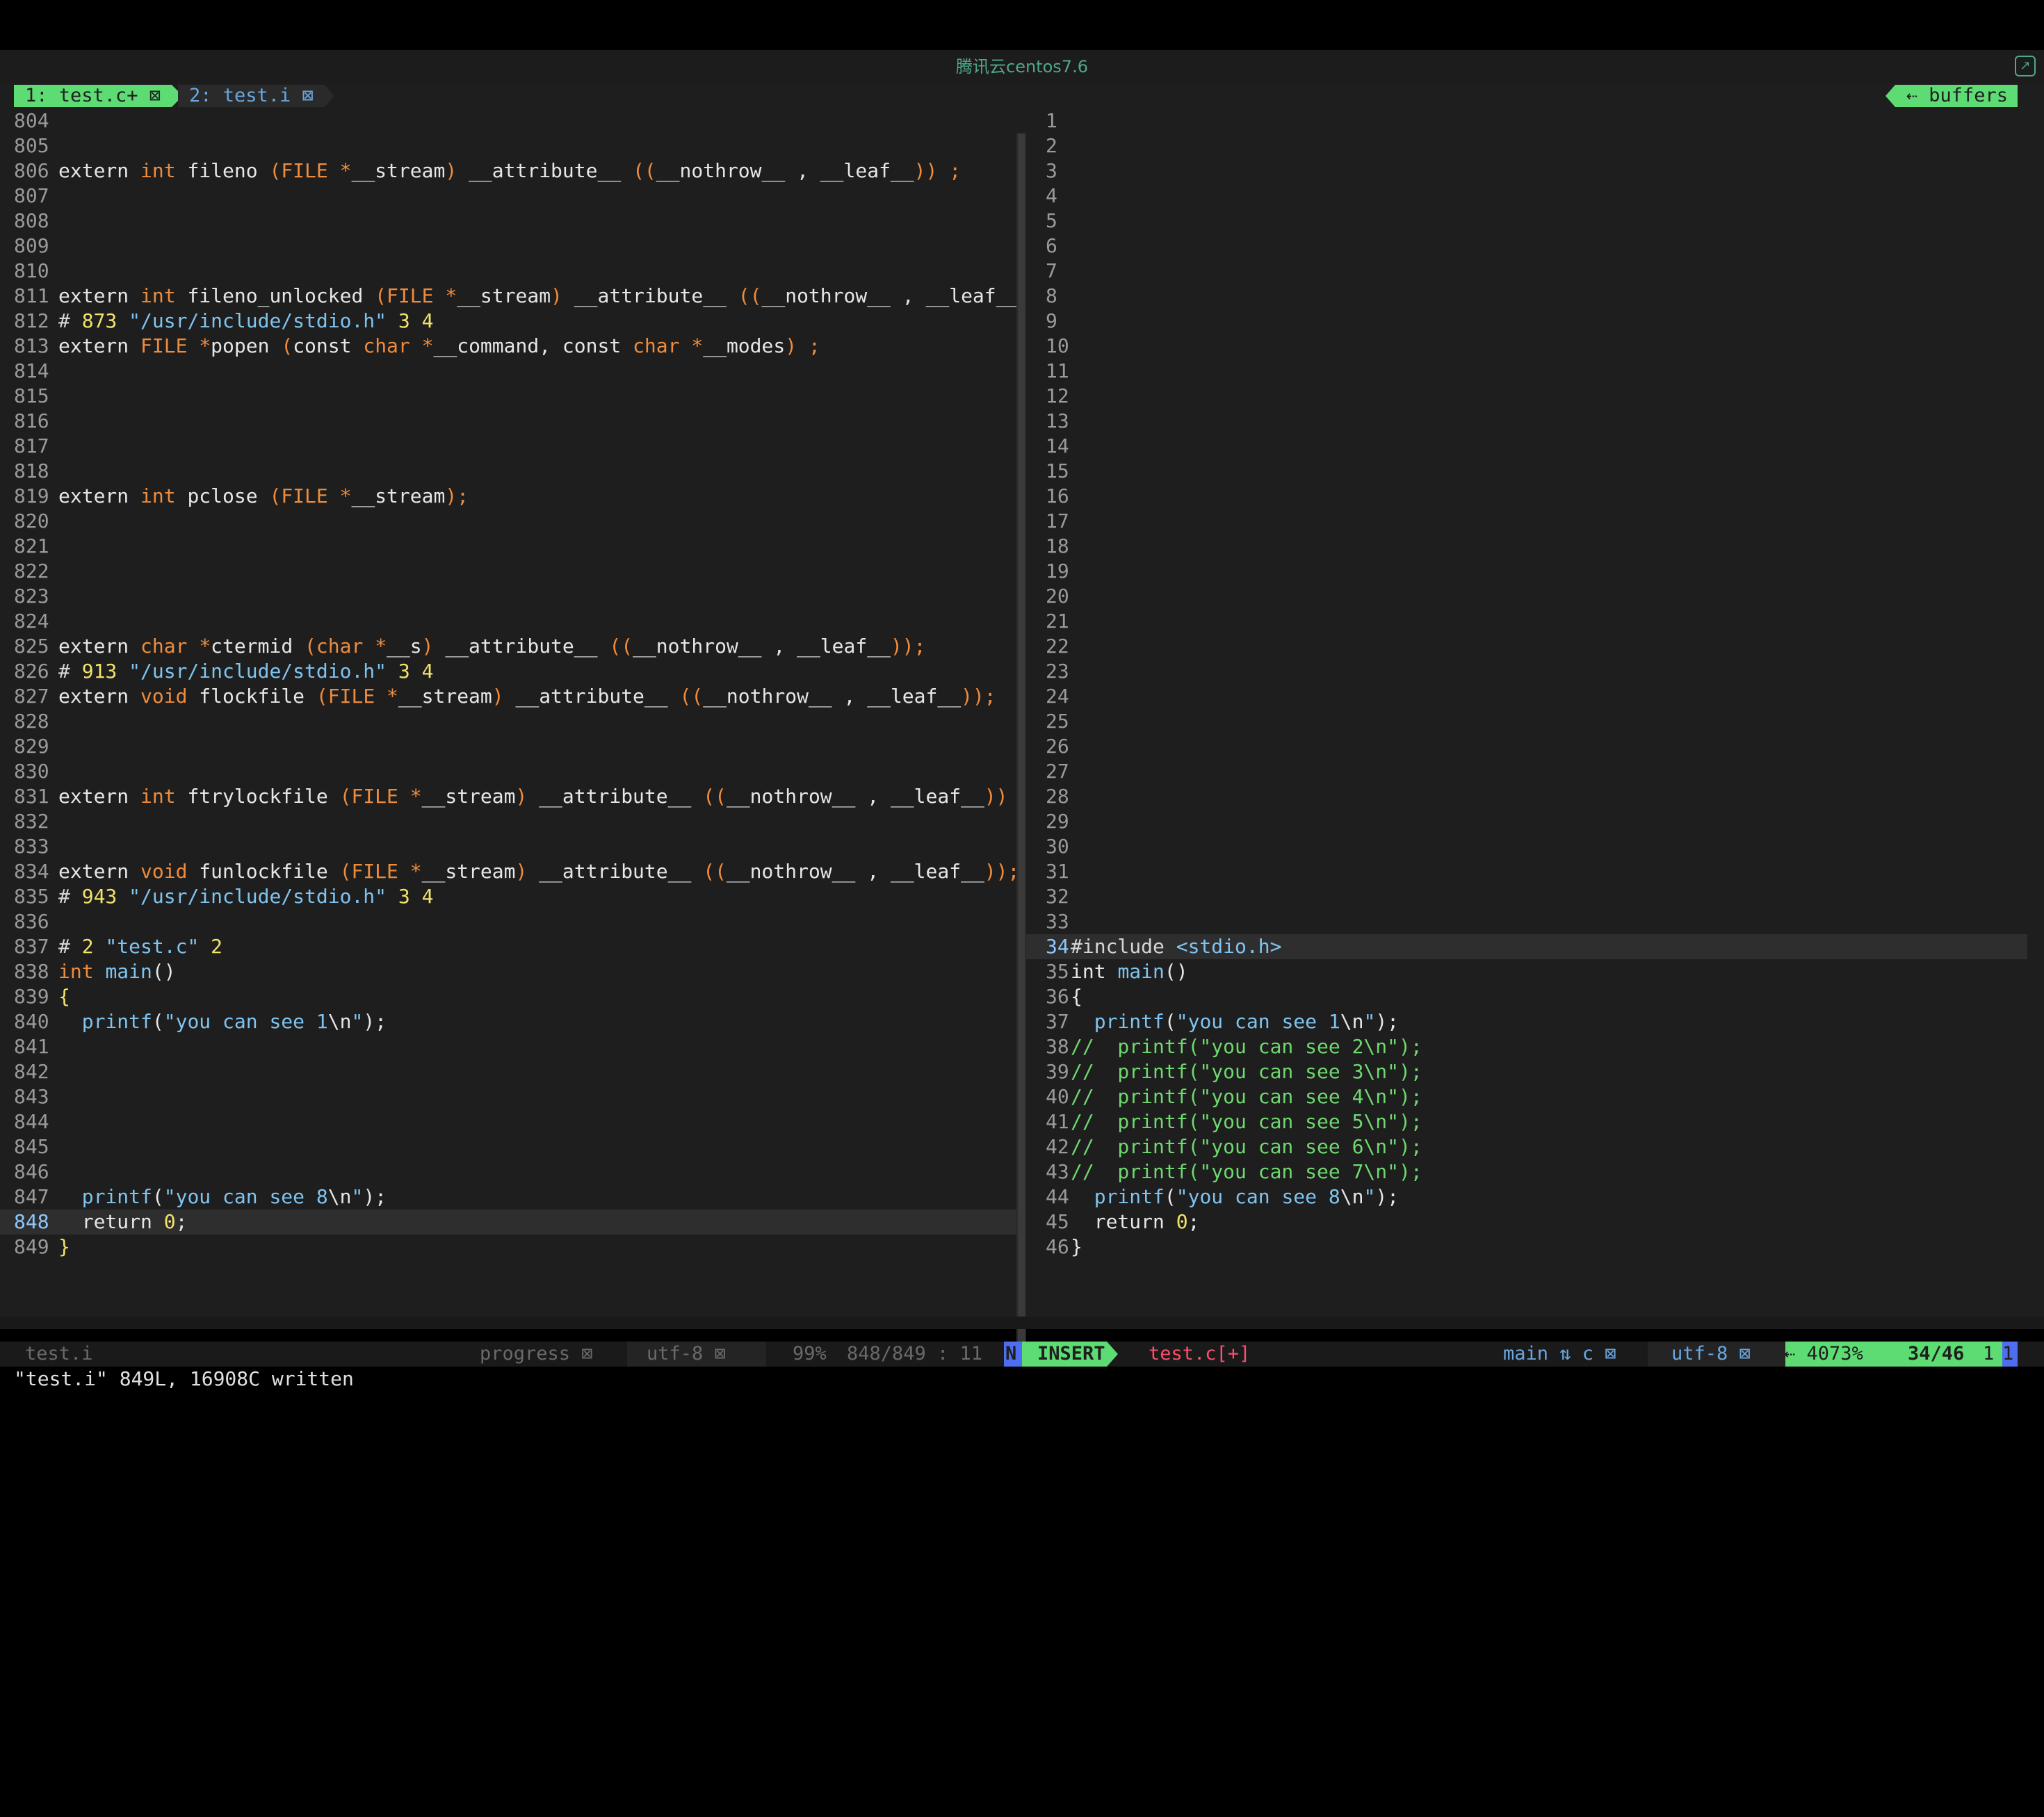  I want to click on code-line: 814, so click(508, 371).